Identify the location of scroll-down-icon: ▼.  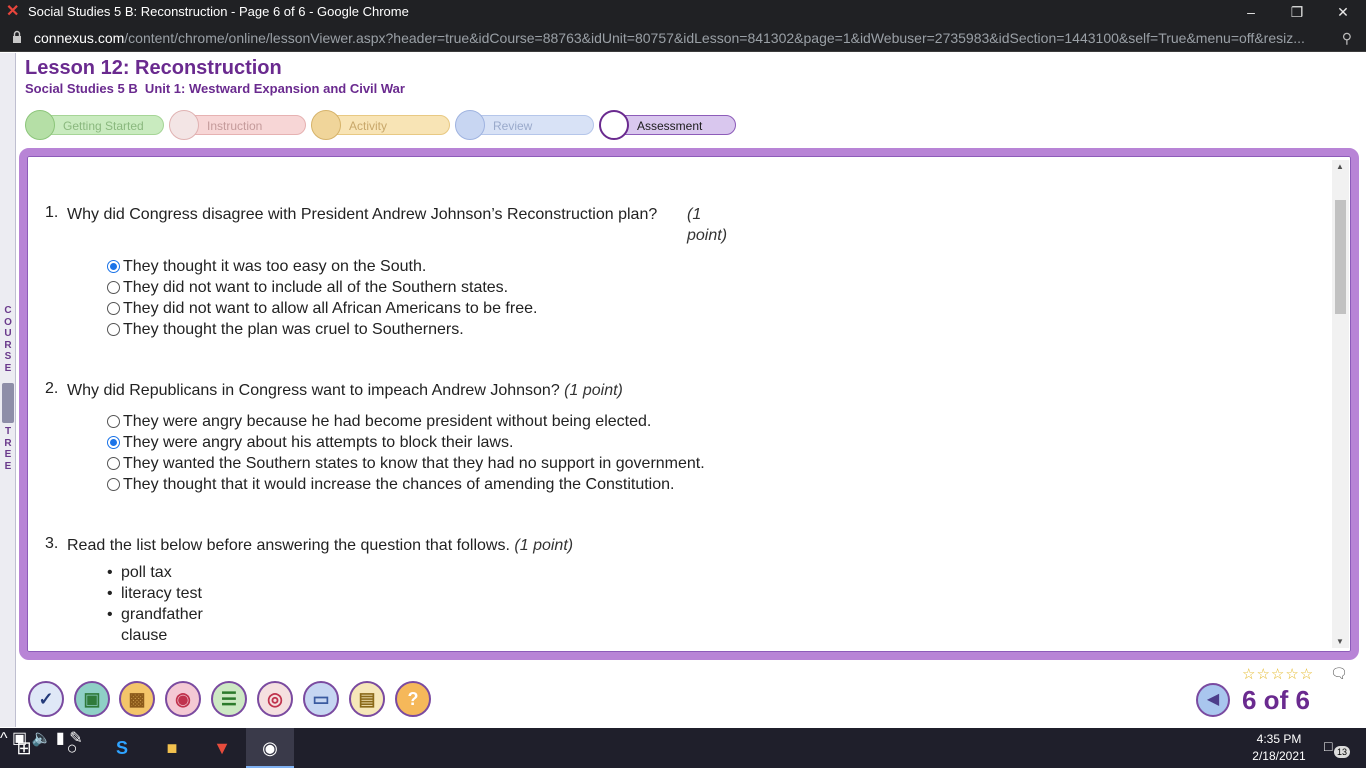
(1340, 641).